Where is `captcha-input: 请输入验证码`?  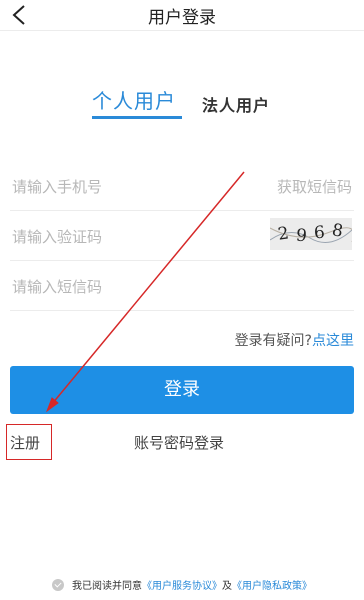
captcha-input: 请输入验证码 is located at coordinates (57, 236).